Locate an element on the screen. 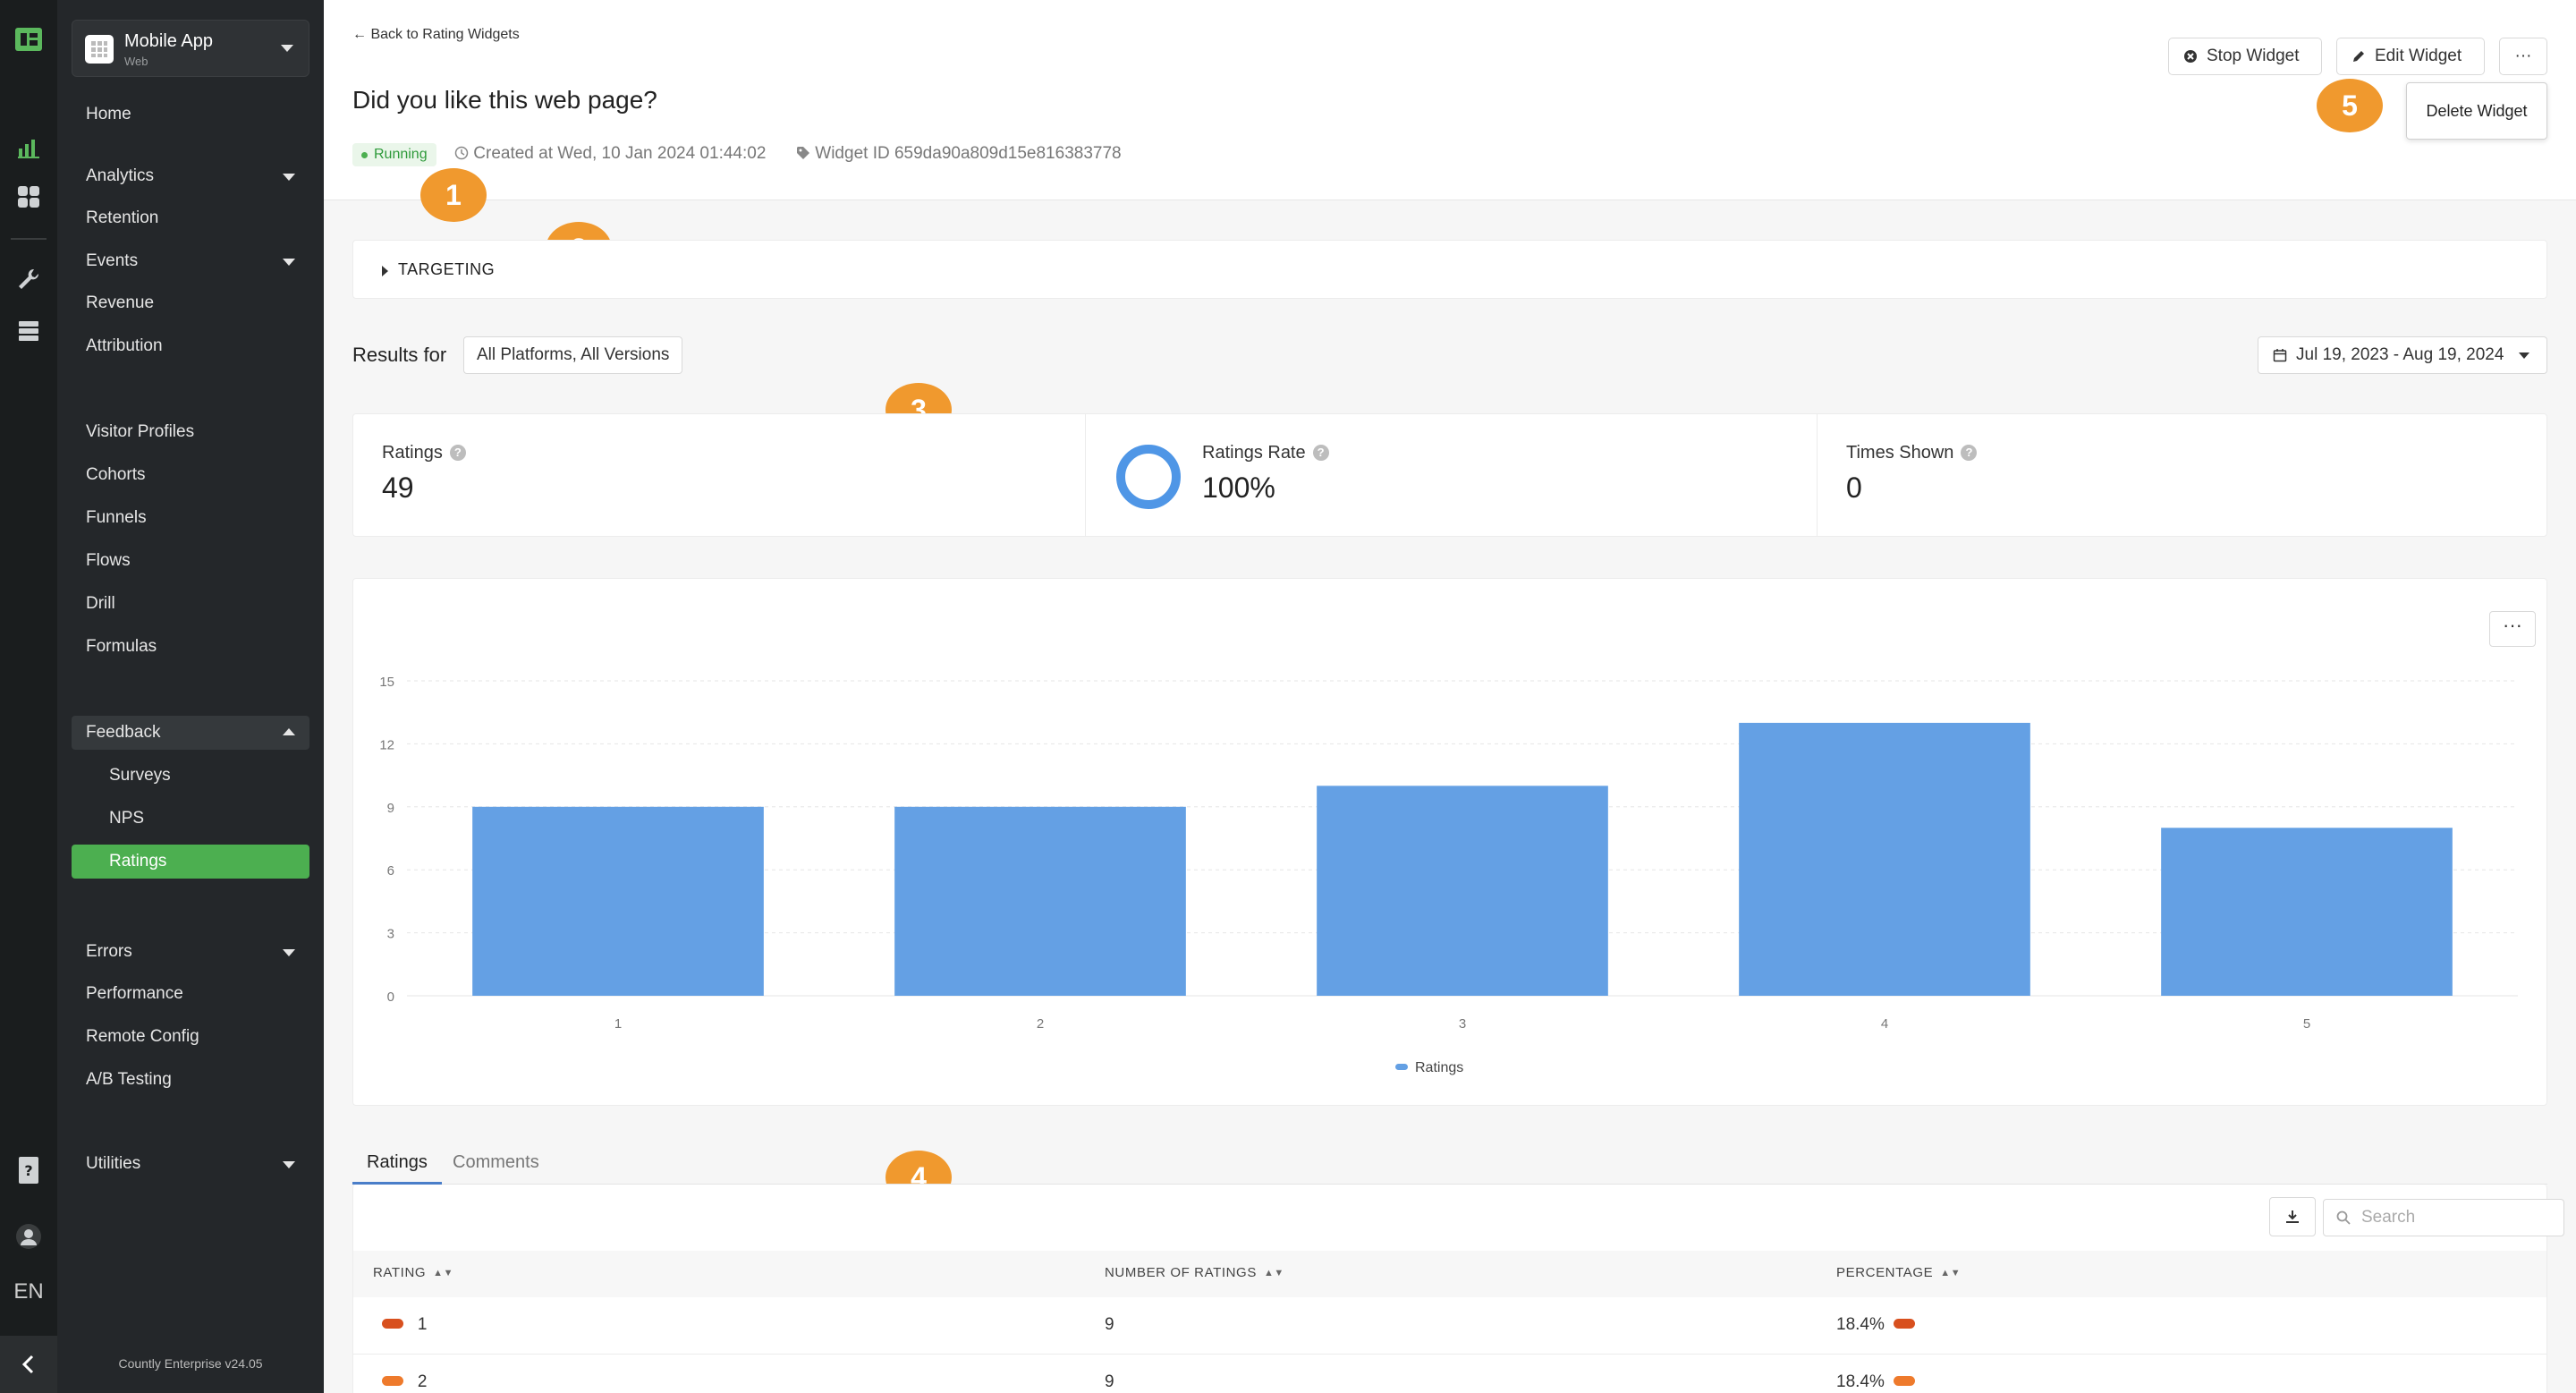  sidebar-item-performance: Performance is located at coordinates (190, 994).